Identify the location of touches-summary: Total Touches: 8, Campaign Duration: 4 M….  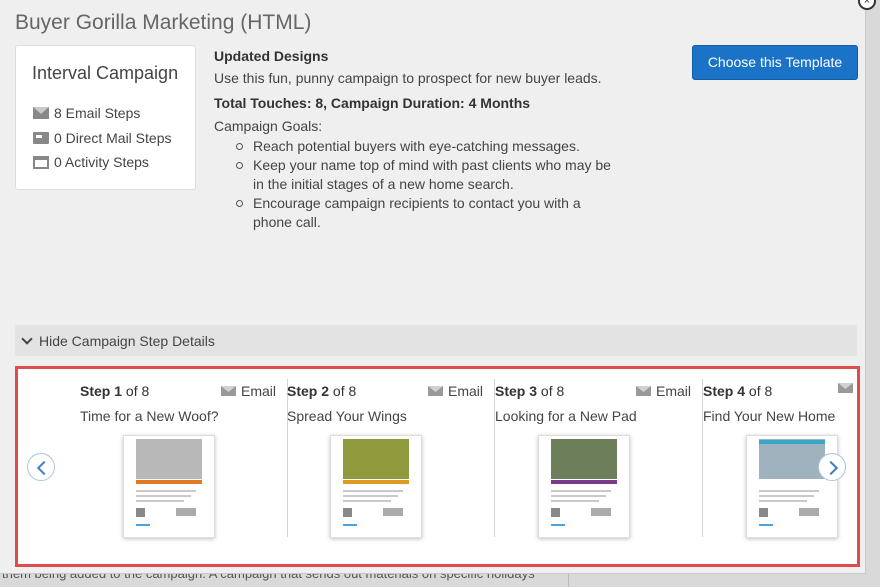
(372, 103).